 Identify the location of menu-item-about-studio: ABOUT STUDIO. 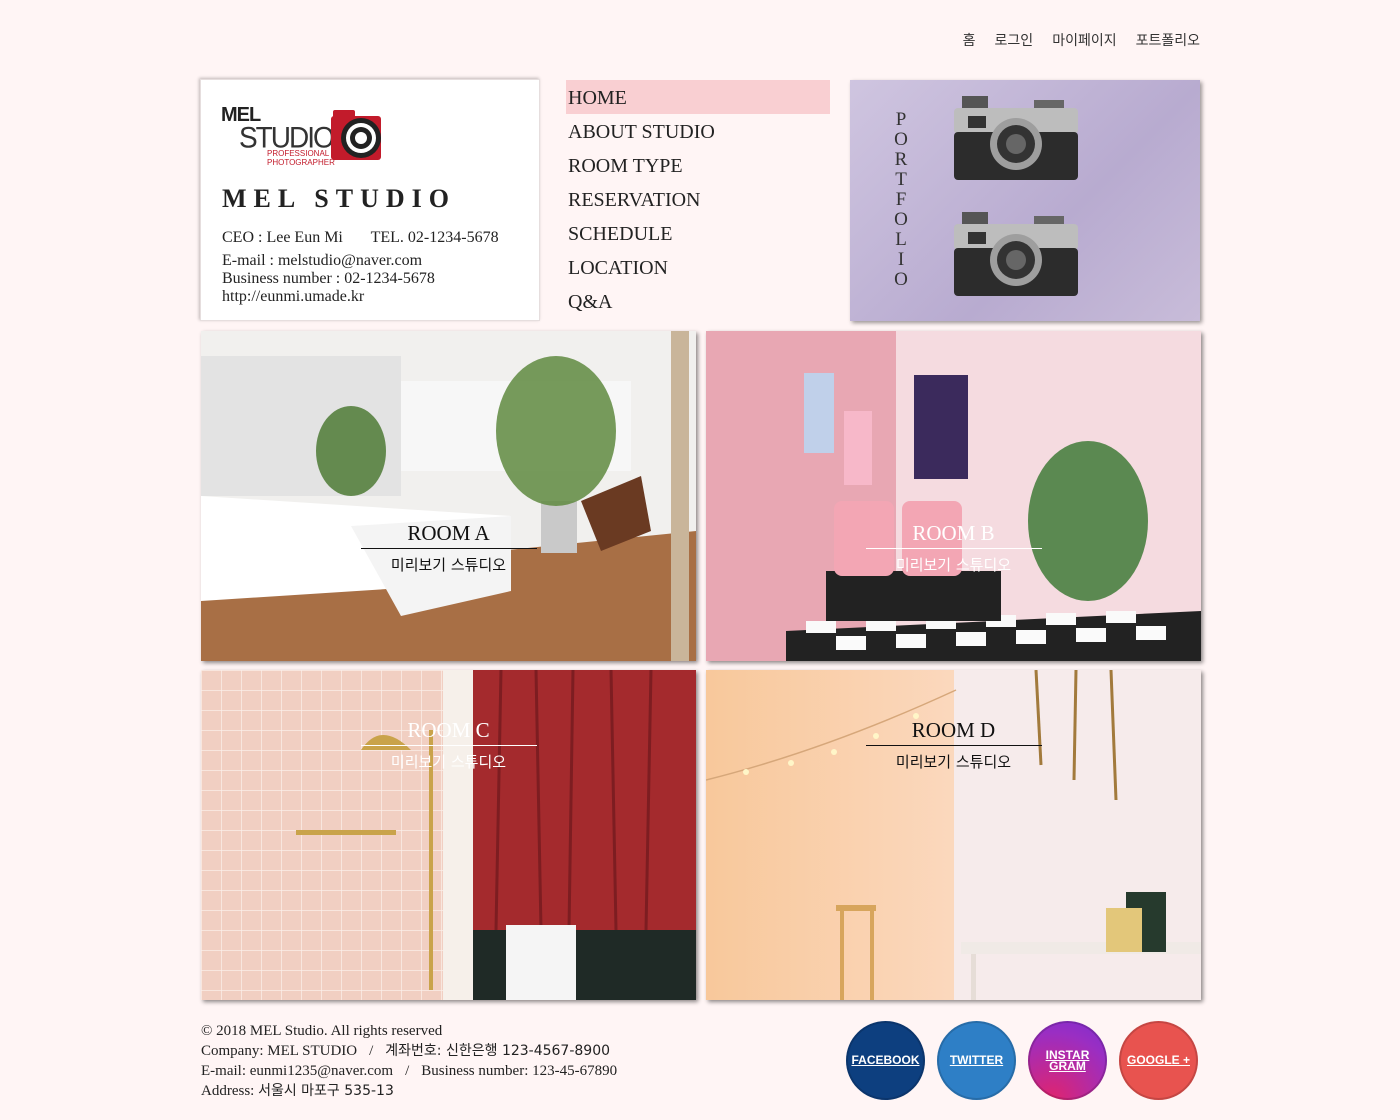
(698, 131).